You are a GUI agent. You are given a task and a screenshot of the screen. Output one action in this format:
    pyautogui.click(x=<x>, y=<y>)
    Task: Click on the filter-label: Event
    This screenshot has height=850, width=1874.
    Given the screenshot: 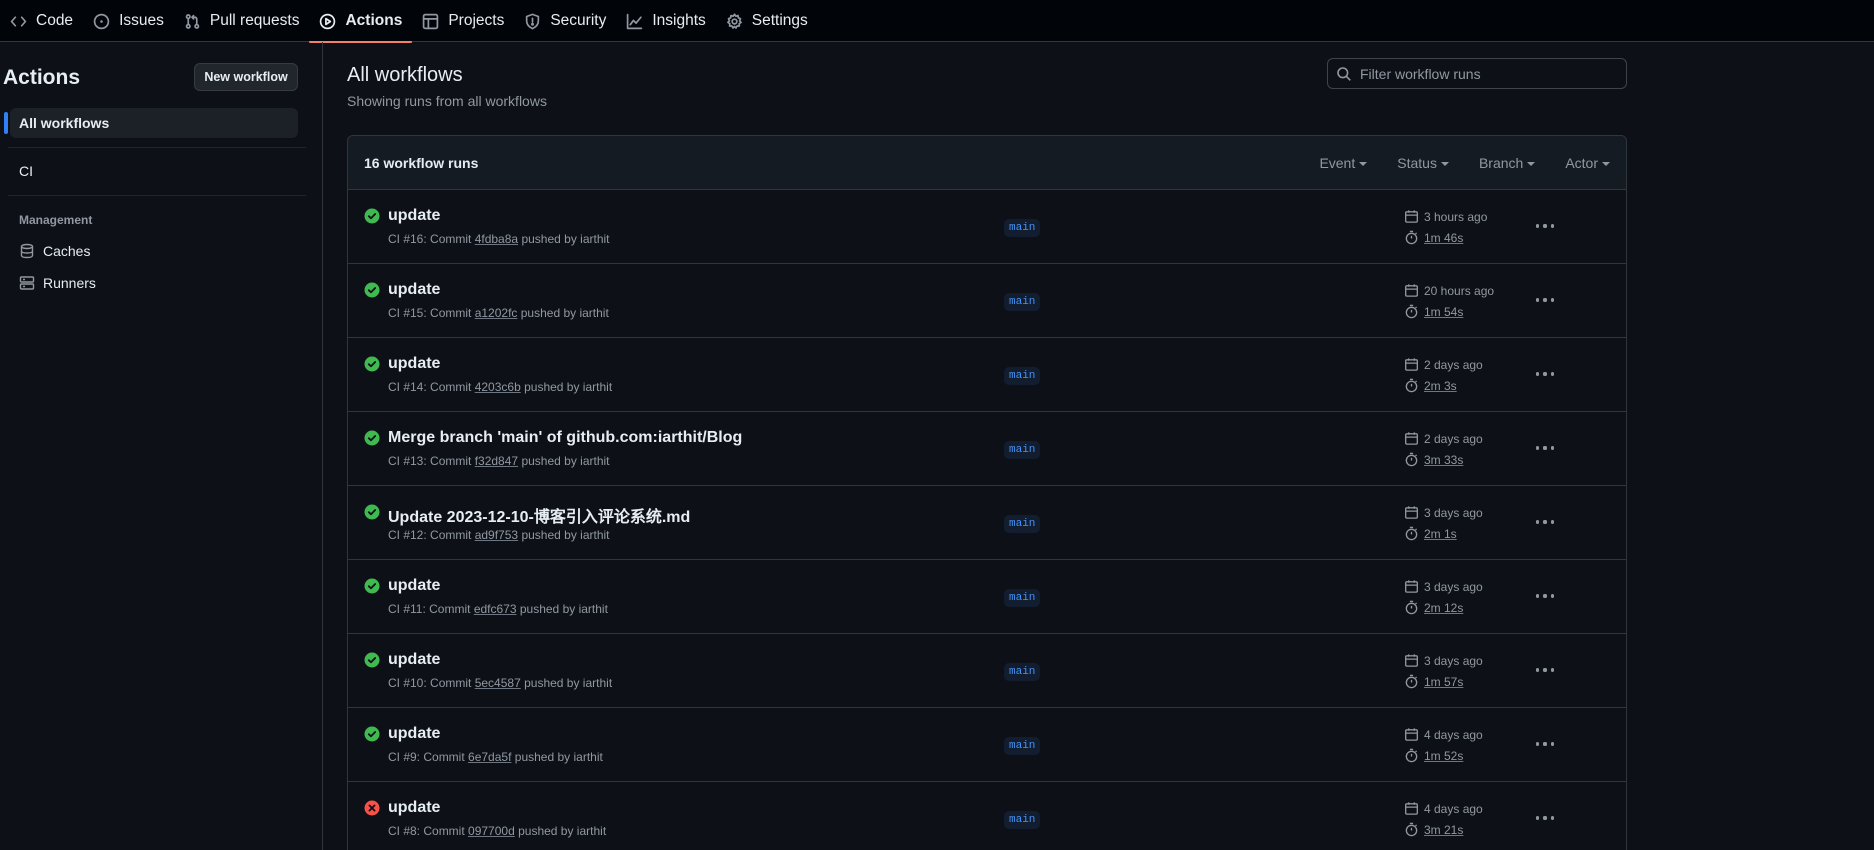 What is the action you would take?
    pyautogui.click(x=1337, y=163)
    